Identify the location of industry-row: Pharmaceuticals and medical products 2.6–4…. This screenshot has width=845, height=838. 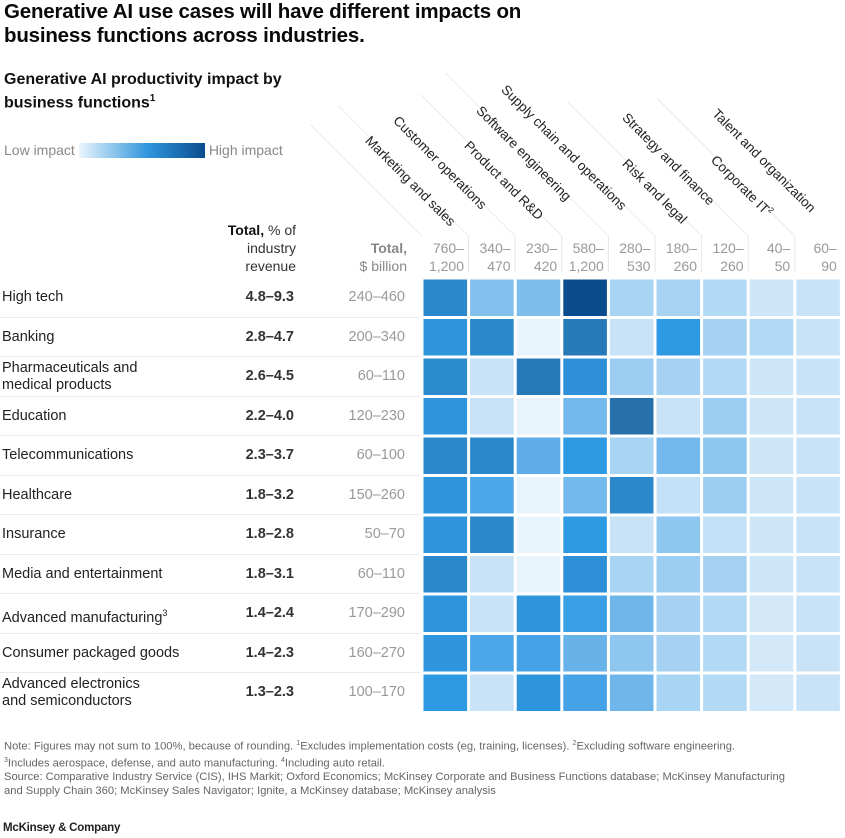
(210, 377).